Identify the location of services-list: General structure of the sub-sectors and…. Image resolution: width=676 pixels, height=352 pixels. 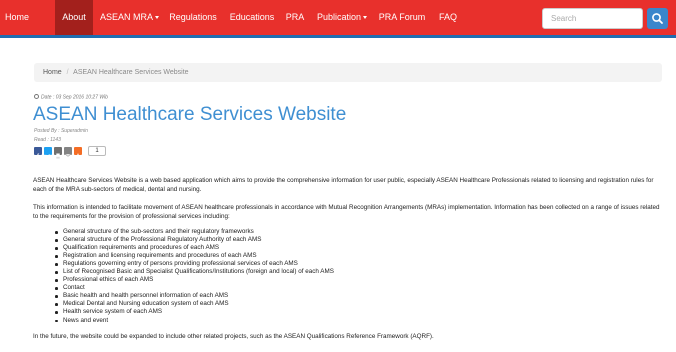
(194, 276).